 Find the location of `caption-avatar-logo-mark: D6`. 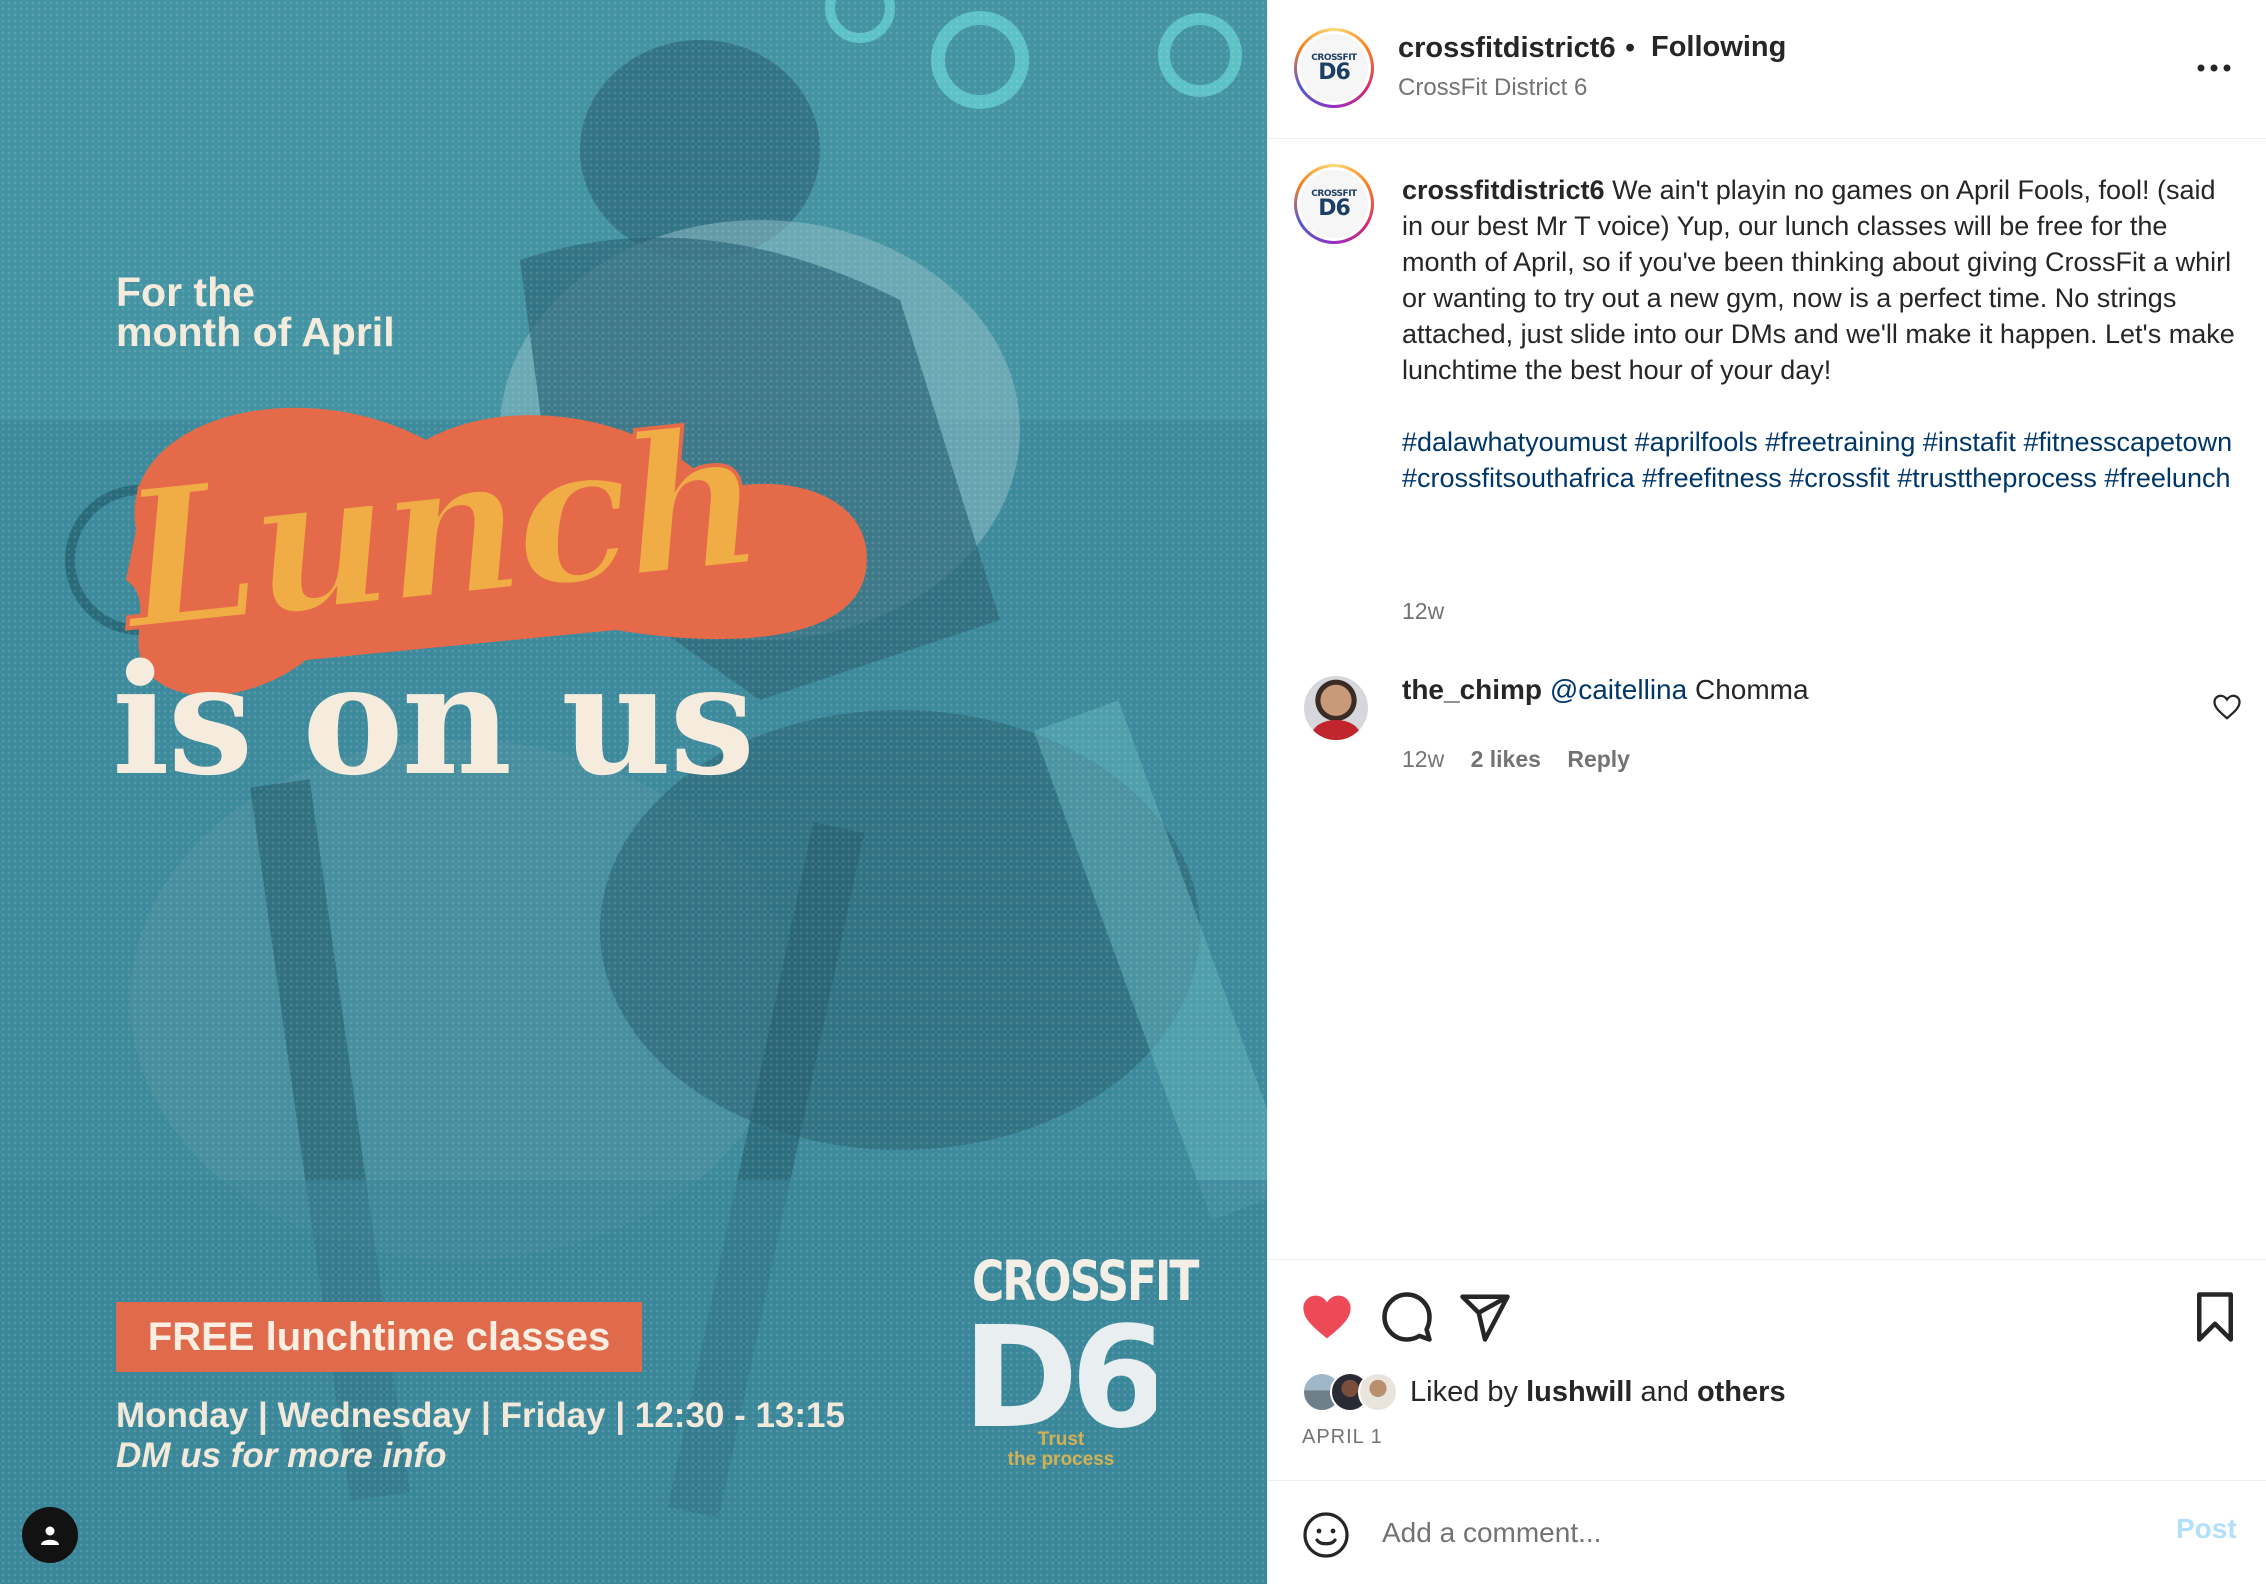

caption-avatar-logo-mark: D6 is located at coordinates (1334, 208).